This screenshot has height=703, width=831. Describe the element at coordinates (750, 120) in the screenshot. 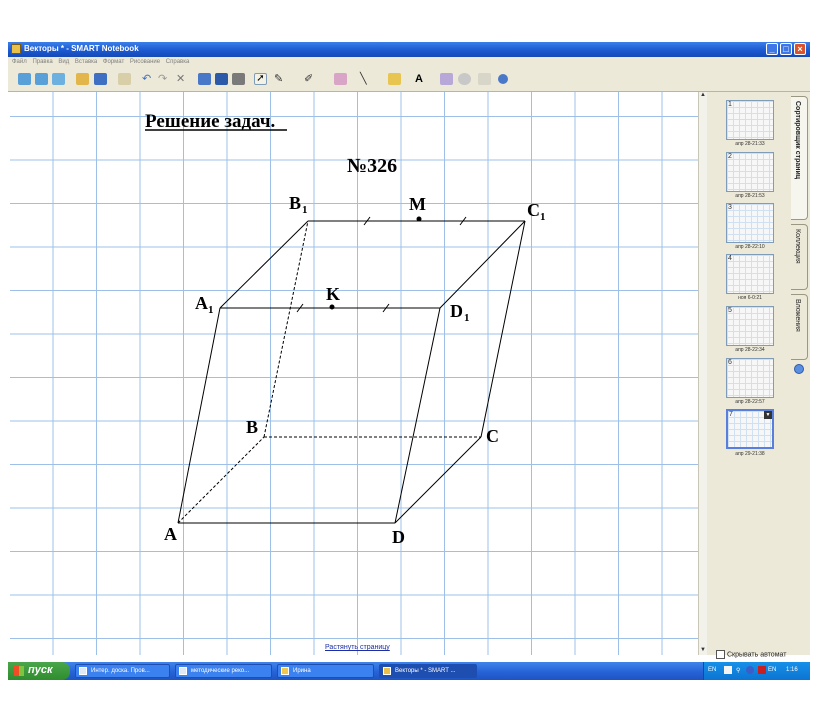

I see `page-thumbnail: 1` at that location.